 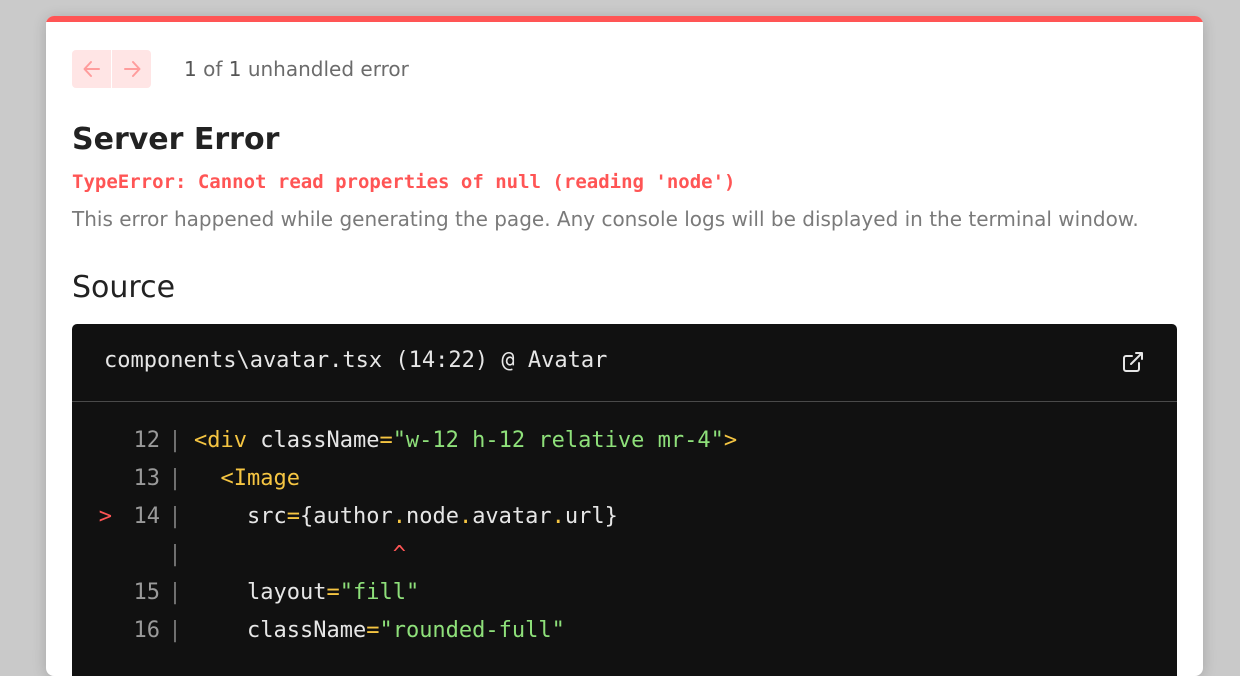 I want to click on code-line: 16 | className="rounded-full", so click(x=404, y=631).